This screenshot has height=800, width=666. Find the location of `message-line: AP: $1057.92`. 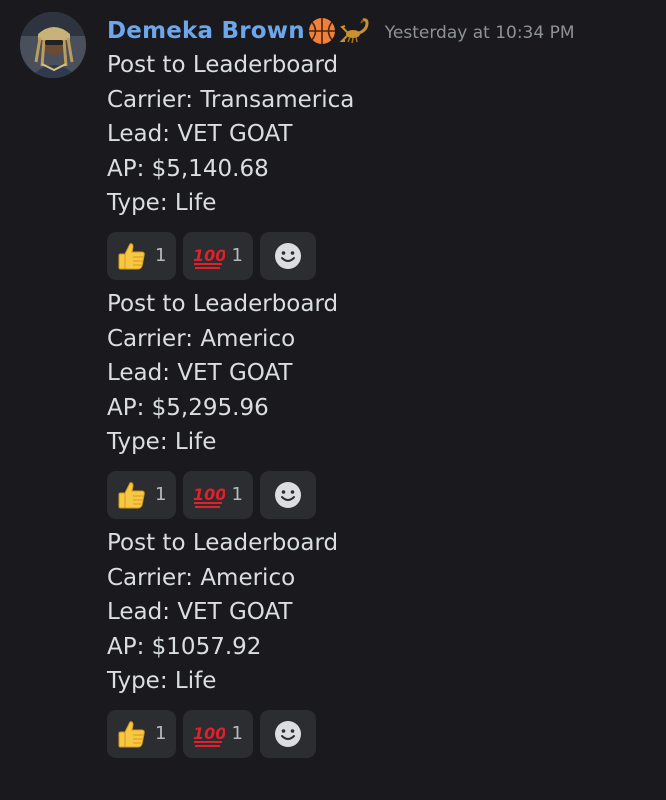

message-line: AP: $1057.92 is located at coordinates (184, 646).